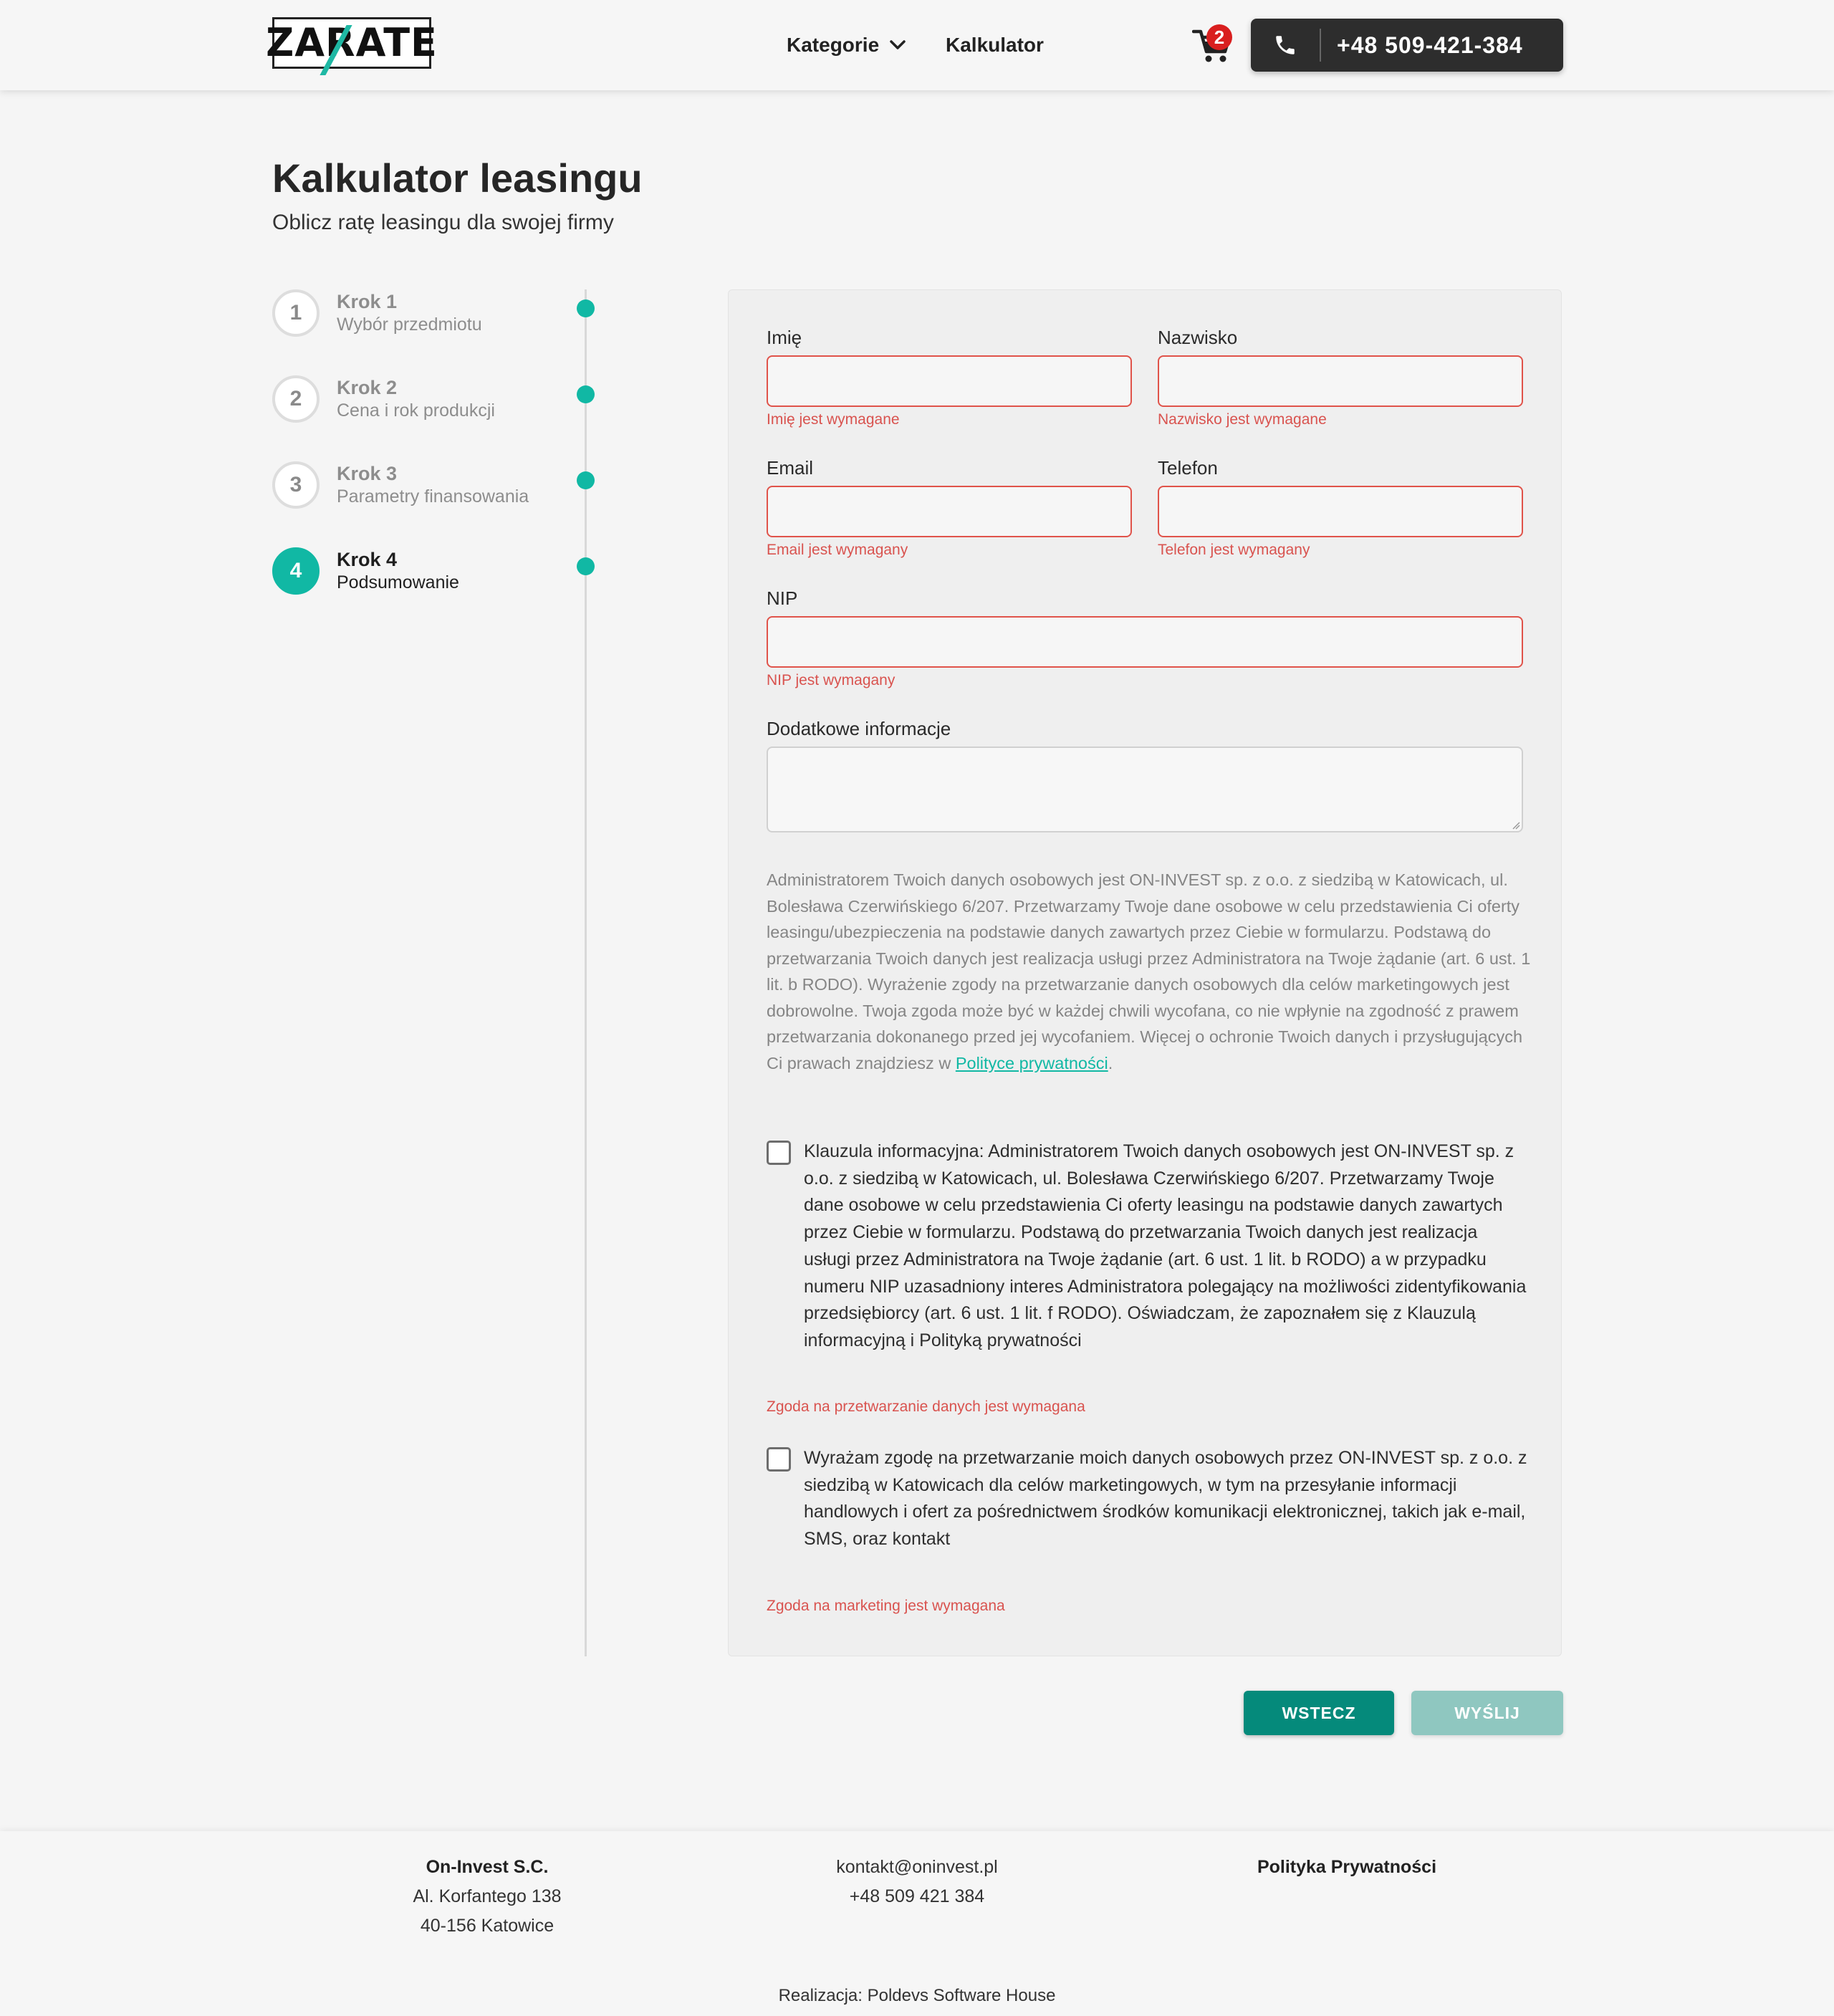  Describe the element at coordinates (783, 598) in the screenshot. I see `nip-label: NIP` at that location.